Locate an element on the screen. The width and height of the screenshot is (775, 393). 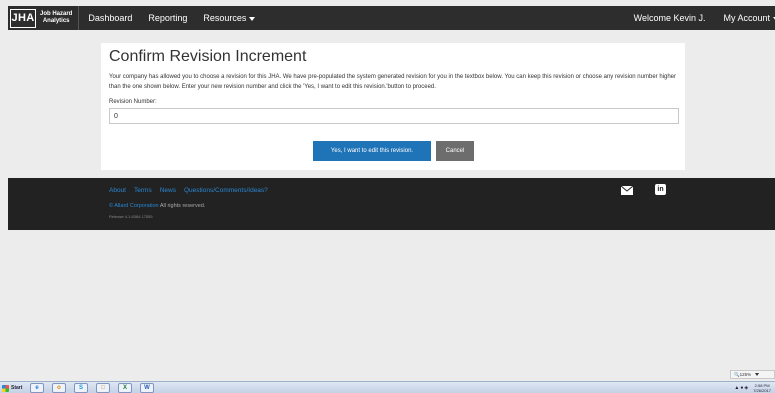
welcome-user: Welcome Kevin J. is located at coordinates (670, 18).